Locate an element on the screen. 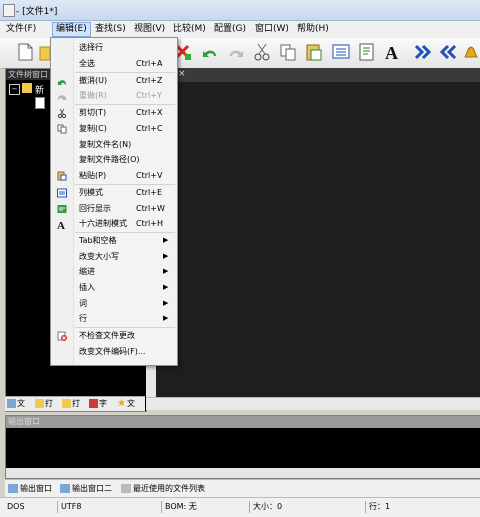  menu-item-shortcut: Ctrl+E is located at coordinates (149, 192).